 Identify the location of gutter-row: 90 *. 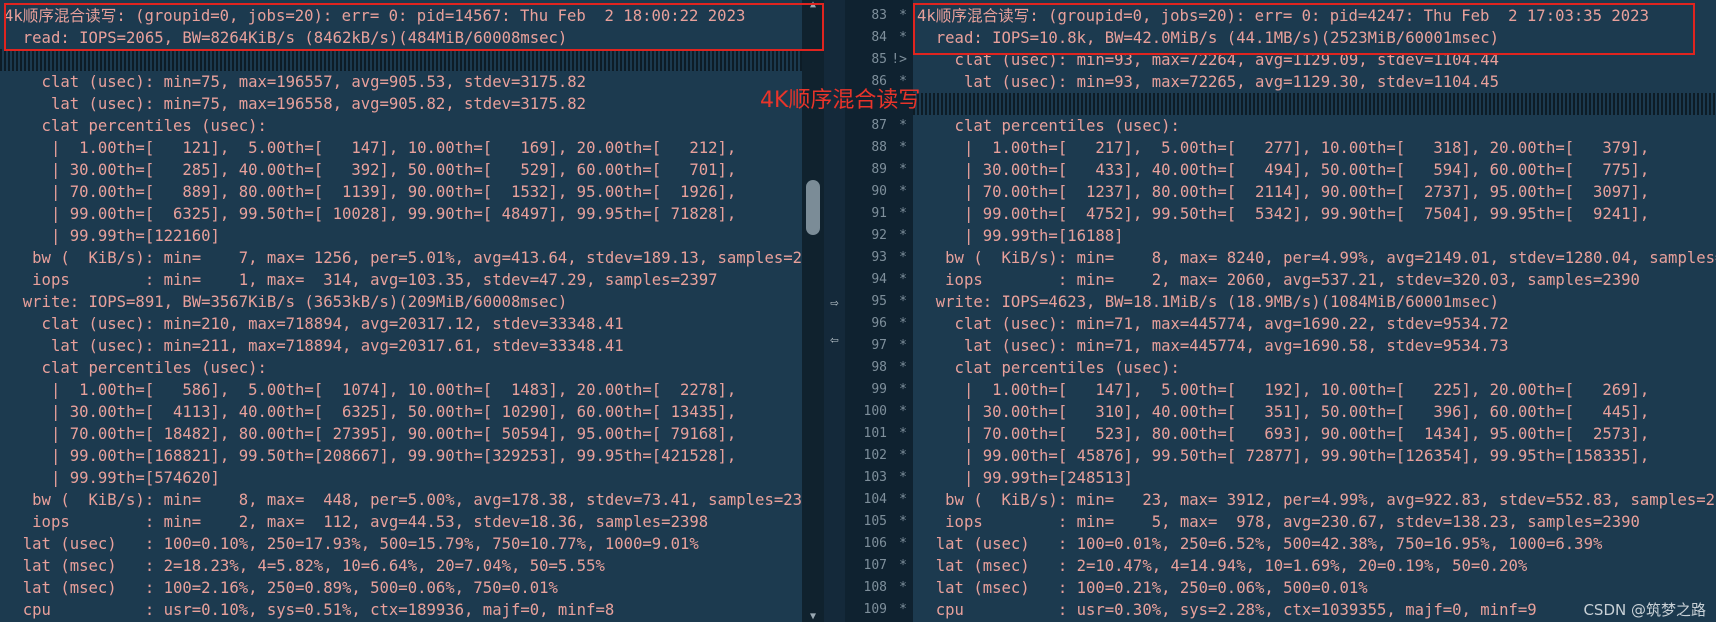
(879, 192).